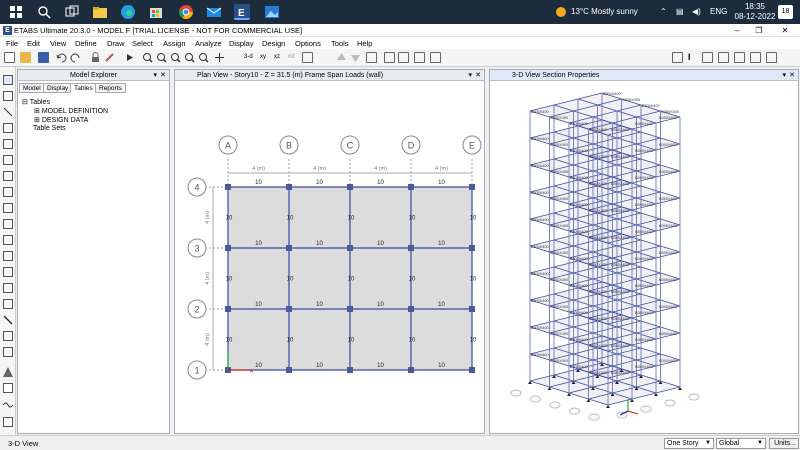  I want to click on zoom-out-icon, so click(175, 57).